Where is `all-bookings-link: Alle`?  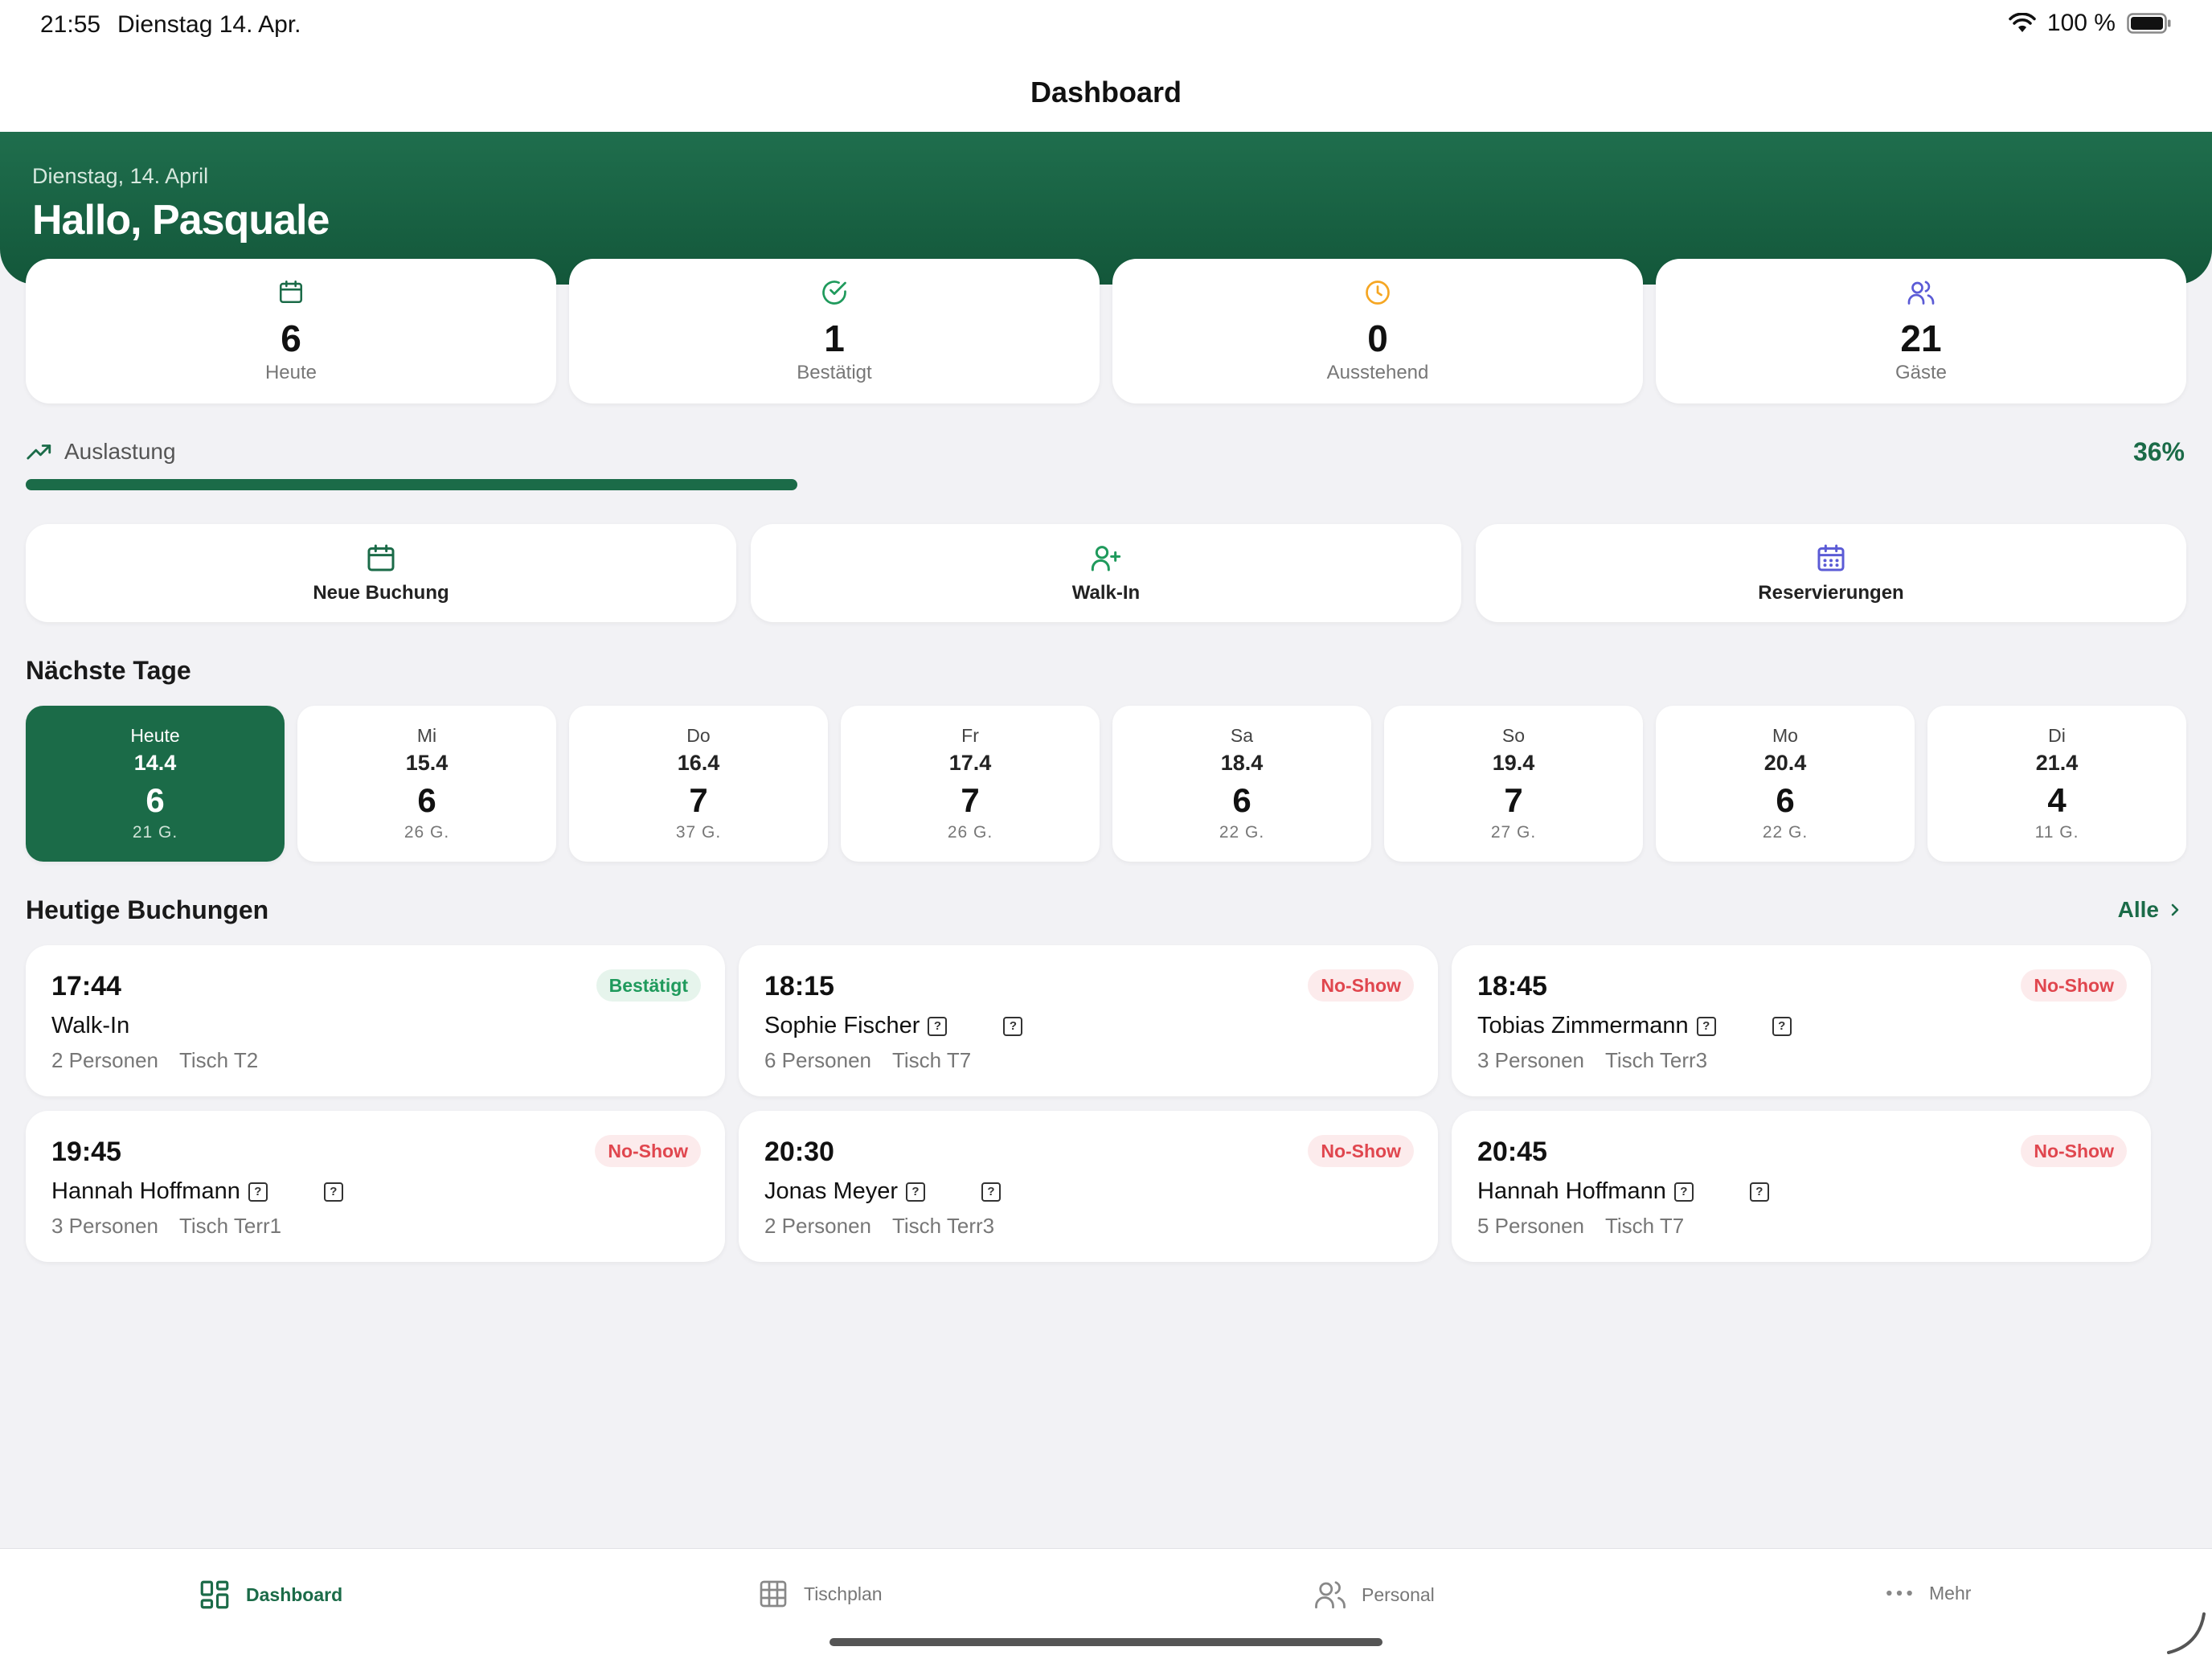 all-bookings-link: Alle is located at coordinates (2150, 910).